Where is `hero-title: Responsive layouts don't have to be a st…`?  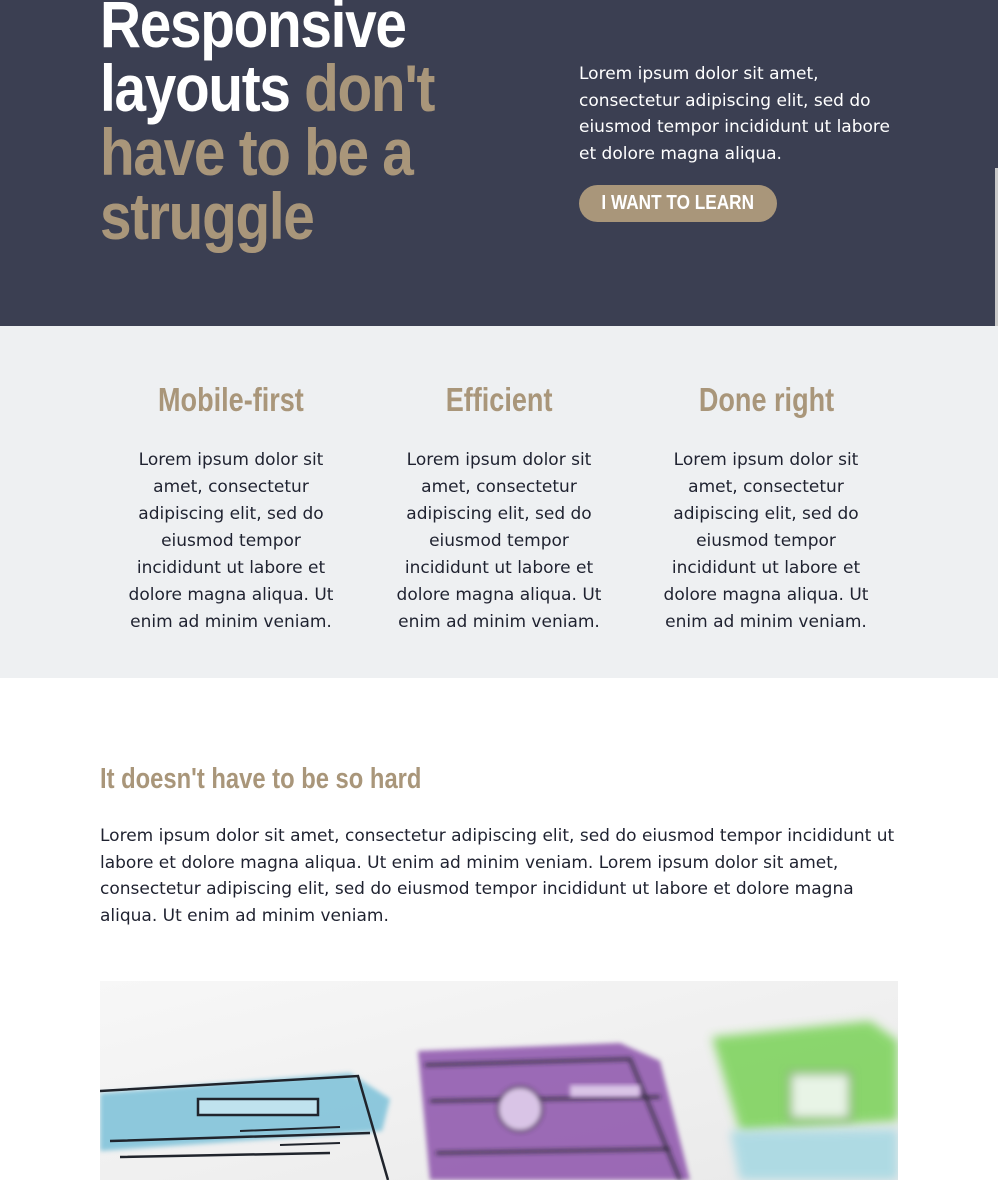 hero-title: Responsive layouts don't have to be a st… is located at coordinates (298, 124).